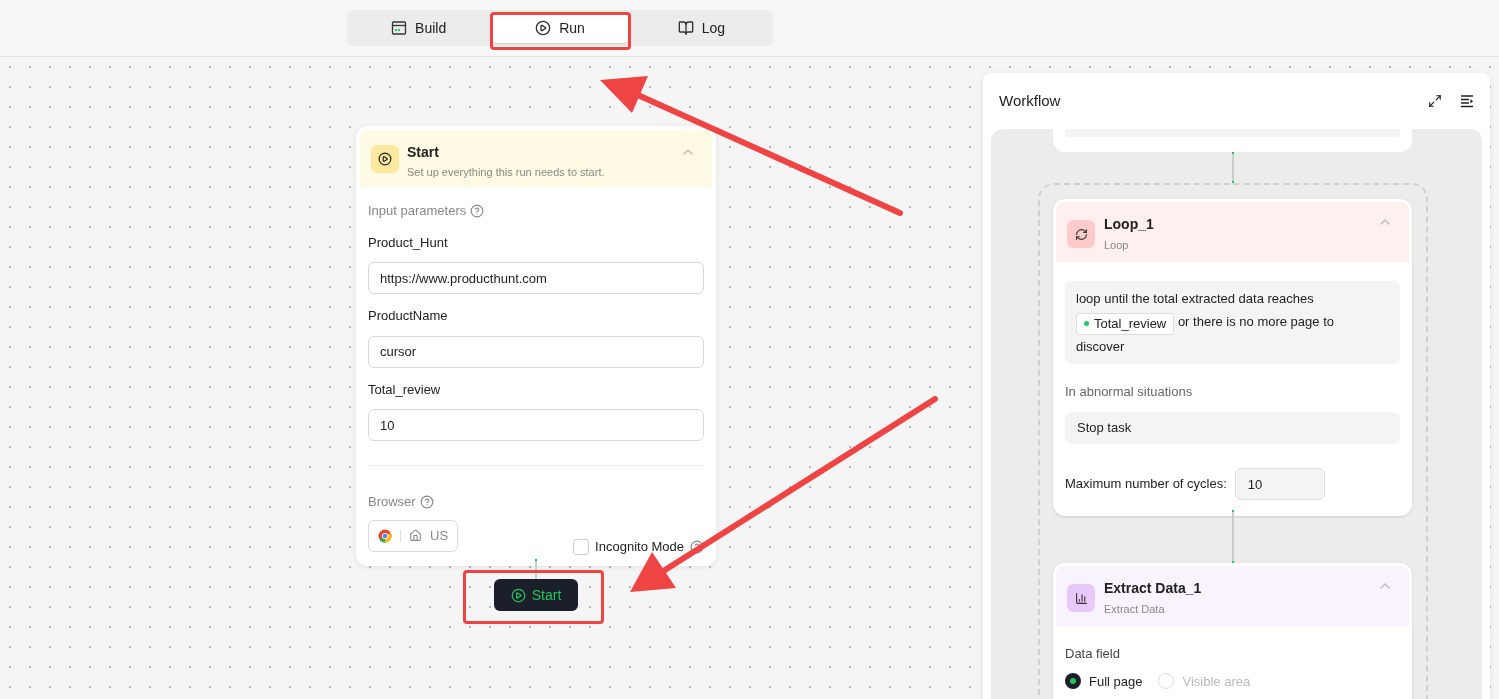 The image size is (1499, 699). I want to click on tab: Run, so click(560, 28).